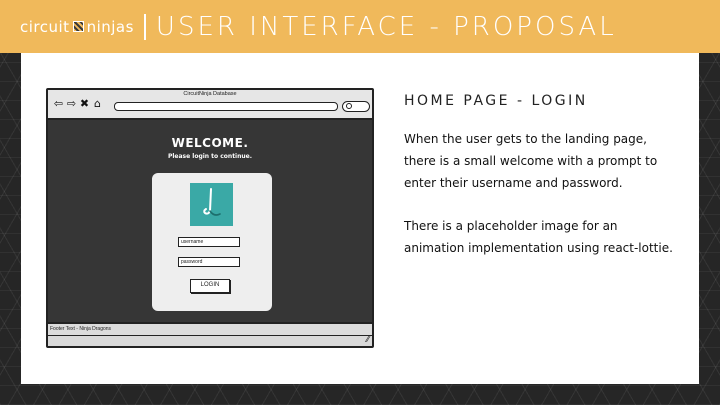 Image resolution: width=720 pixels, height=405 pixels. I want to click on wireframe-login-button: LOGIN, so click(210, 286).